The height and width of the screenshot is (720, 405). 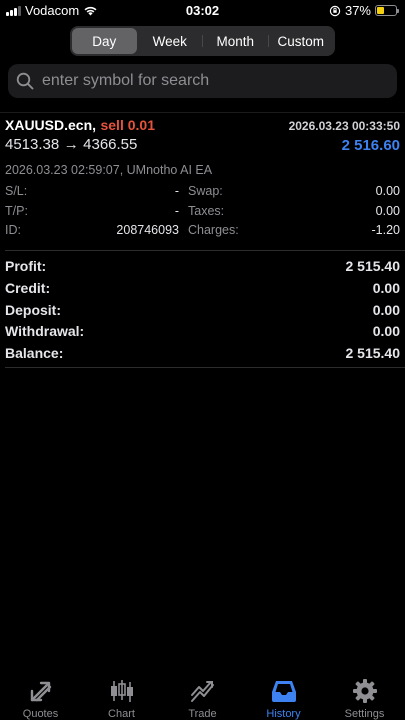 I want to click on tab-trade: Trade, so click(x=202, y=695).